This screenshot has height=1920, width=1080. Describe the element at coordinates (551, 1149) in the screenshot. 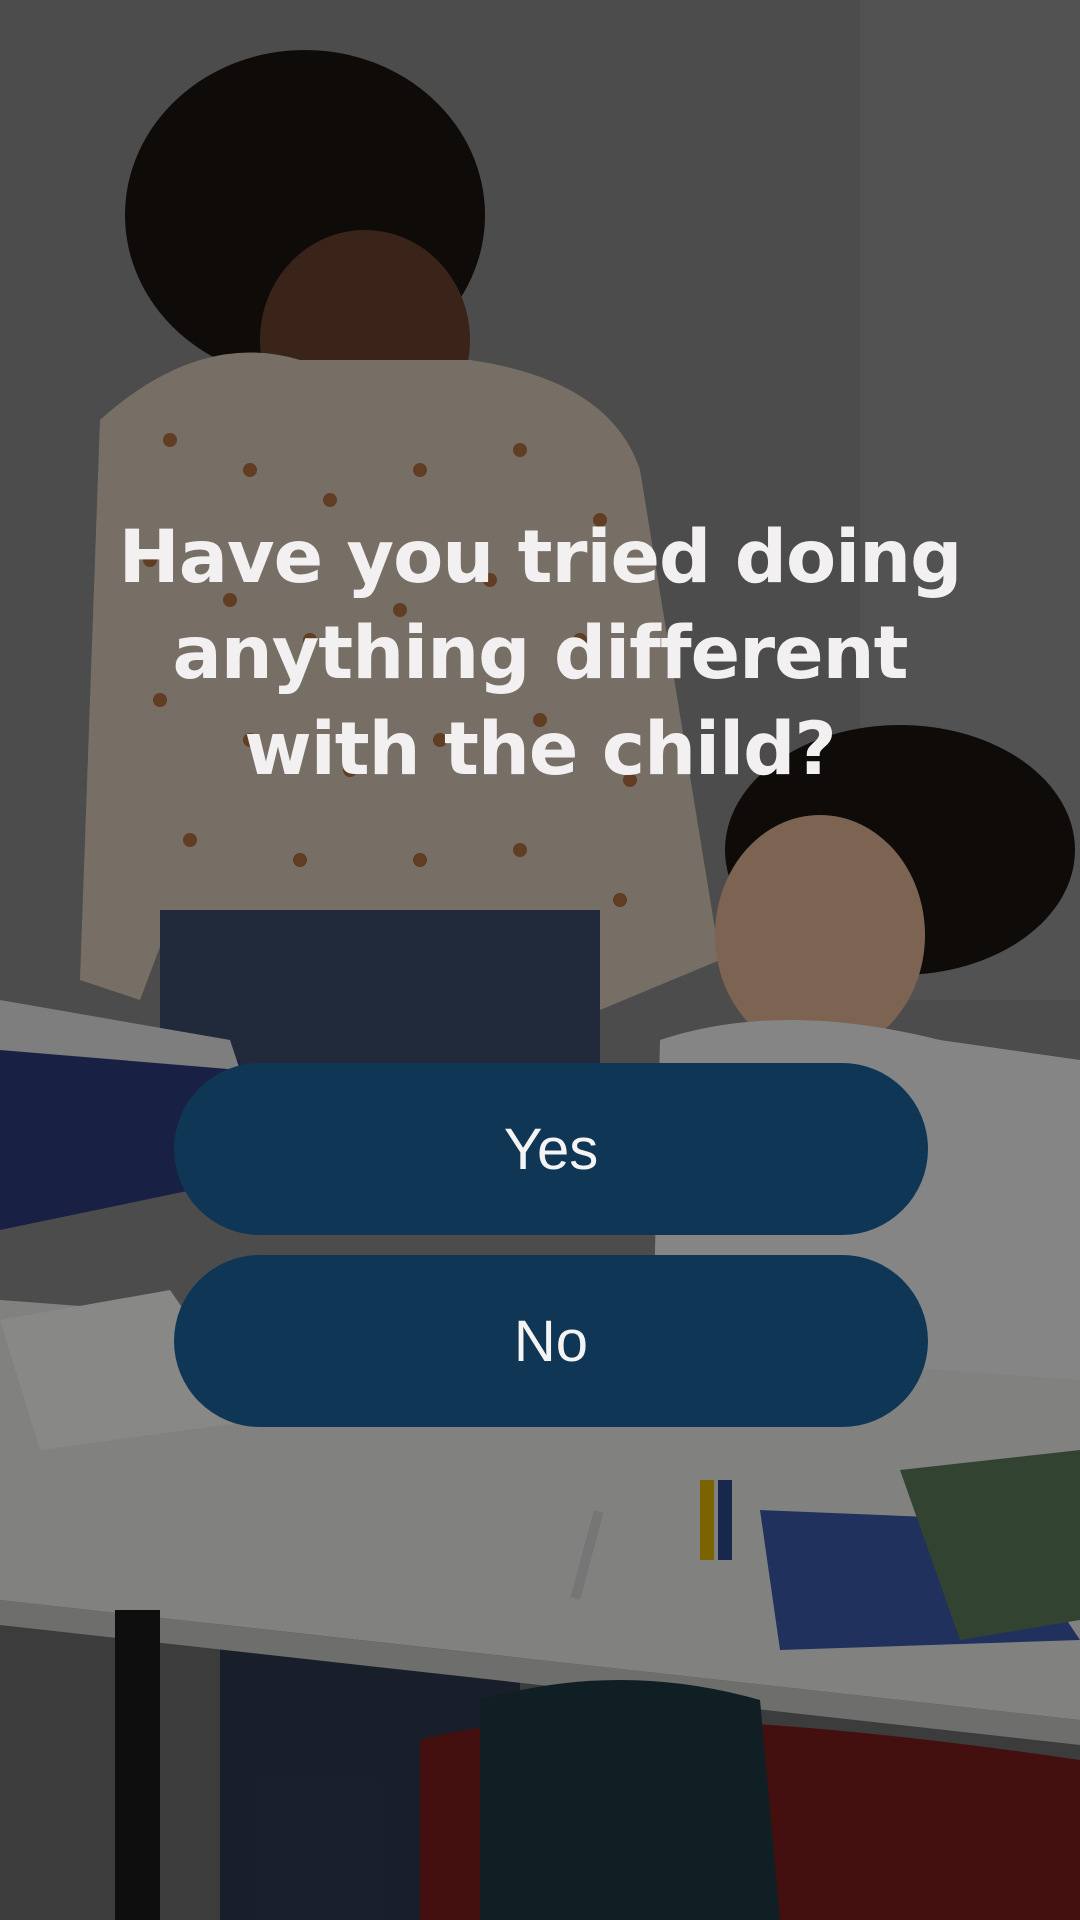

I see `yes-button: Yes` at that location.